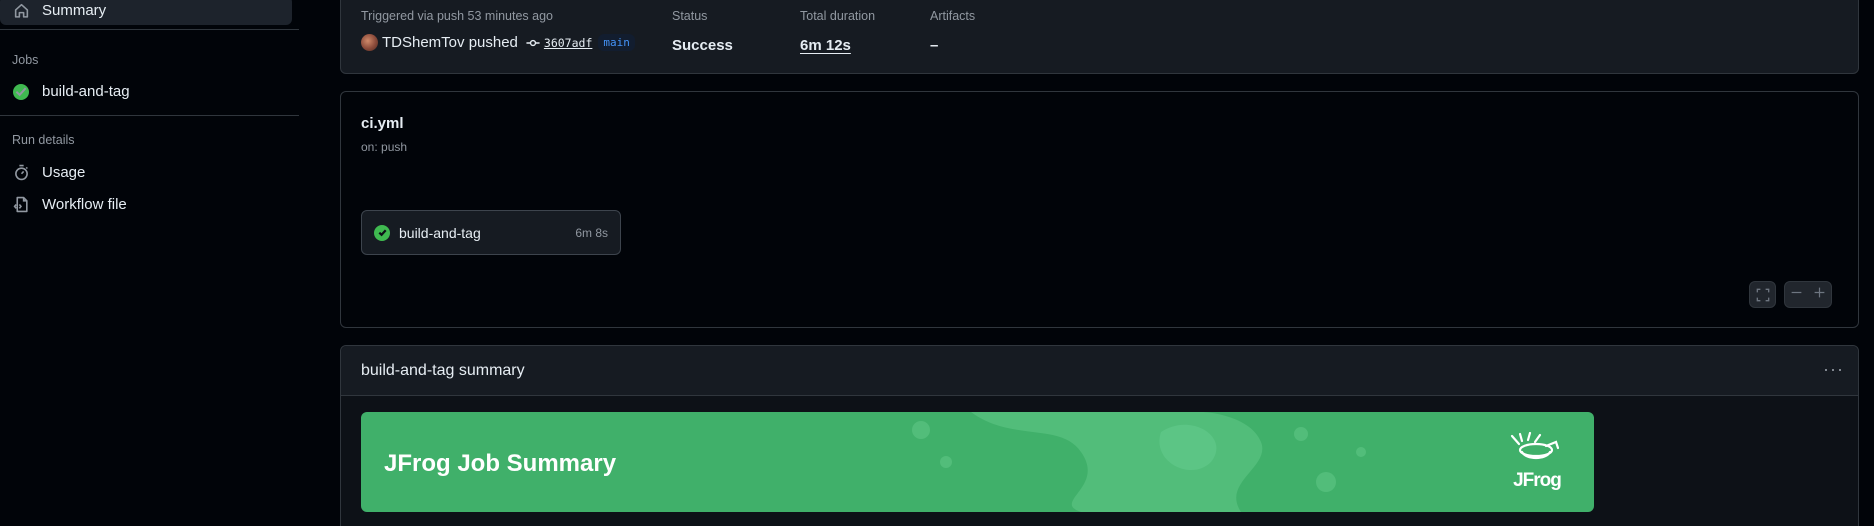  What do you see at coordinates (977, 462) in the screenshot?
I see `jfrog-banner: JFrog Job Summary JFrog` at bounding box center [977, 462].